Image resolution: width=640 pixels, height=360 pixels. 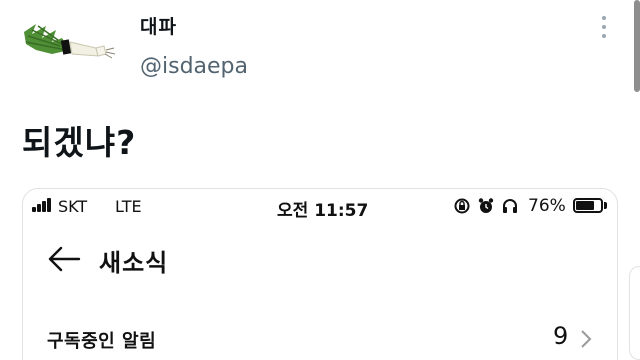 What do you see at coordinates (323, 211) in the screenshot?
I see `status-time: 오전 11:57` at bounding box center [323, 211].